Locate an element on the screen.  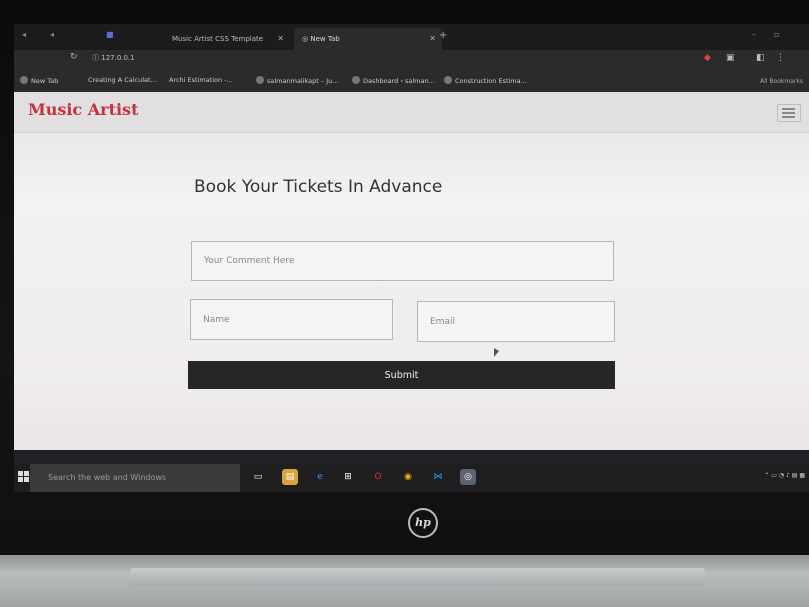
opera-icon: O is located at coordinates (378, 477).